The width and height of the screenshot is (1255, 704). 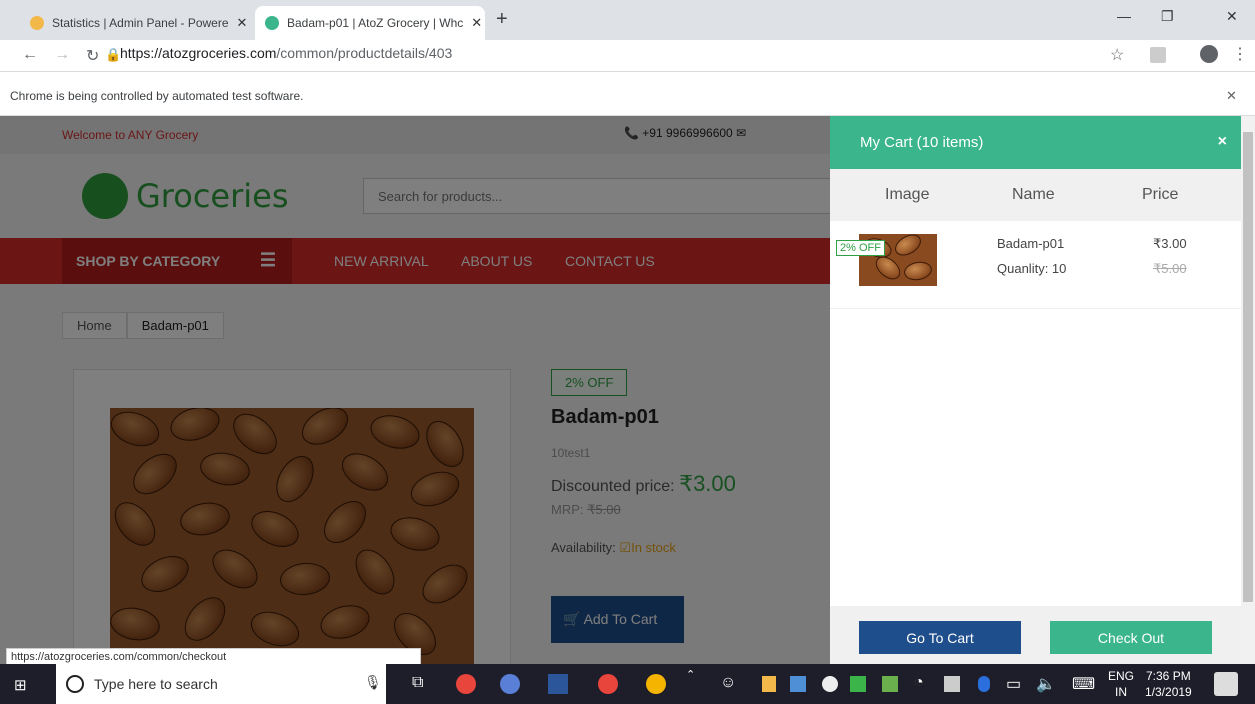 What do you see at coordinates (1158, 55) in the screenshot?
I see `extension-icon` at bounding box center [1158, 55].